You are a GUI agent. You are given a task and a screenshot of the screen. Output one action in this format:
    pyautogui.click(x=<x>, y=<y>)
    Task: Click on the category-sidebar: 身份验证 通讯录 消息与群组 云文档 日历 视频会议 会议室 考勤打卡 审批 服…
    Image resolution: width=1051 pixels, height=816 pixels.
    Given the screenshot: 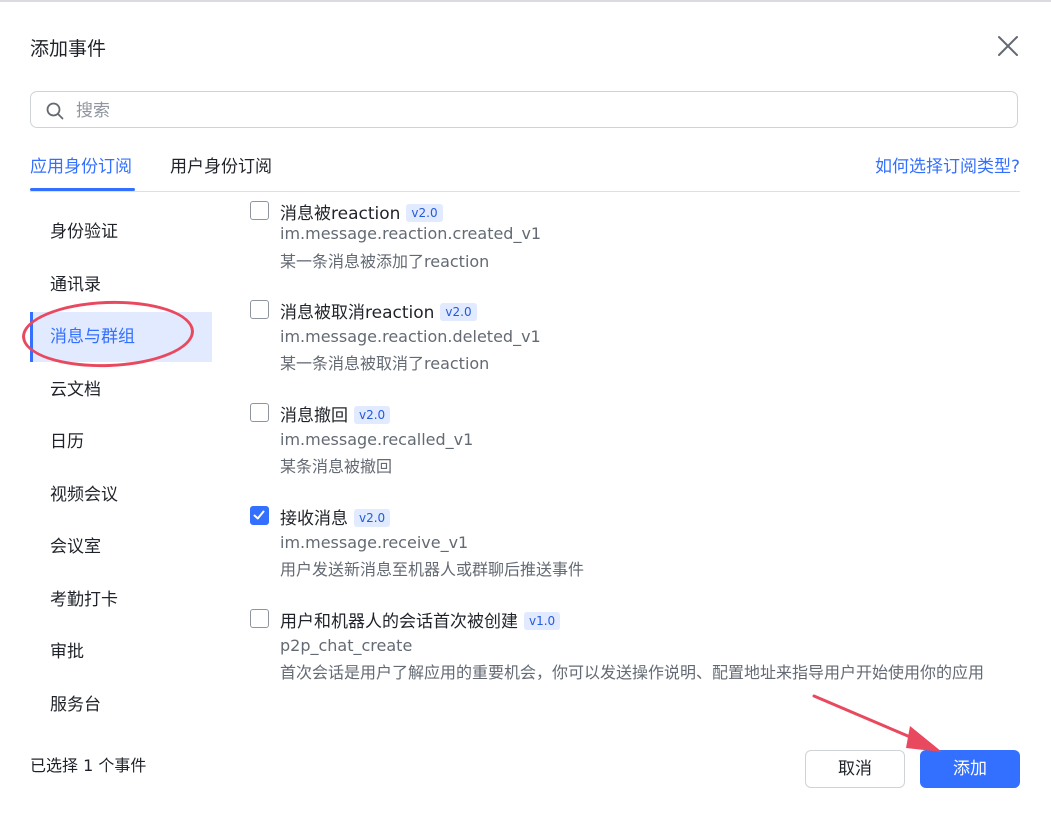 What is the action you would take?
    pyautogui.click(x=121, y=468)
    